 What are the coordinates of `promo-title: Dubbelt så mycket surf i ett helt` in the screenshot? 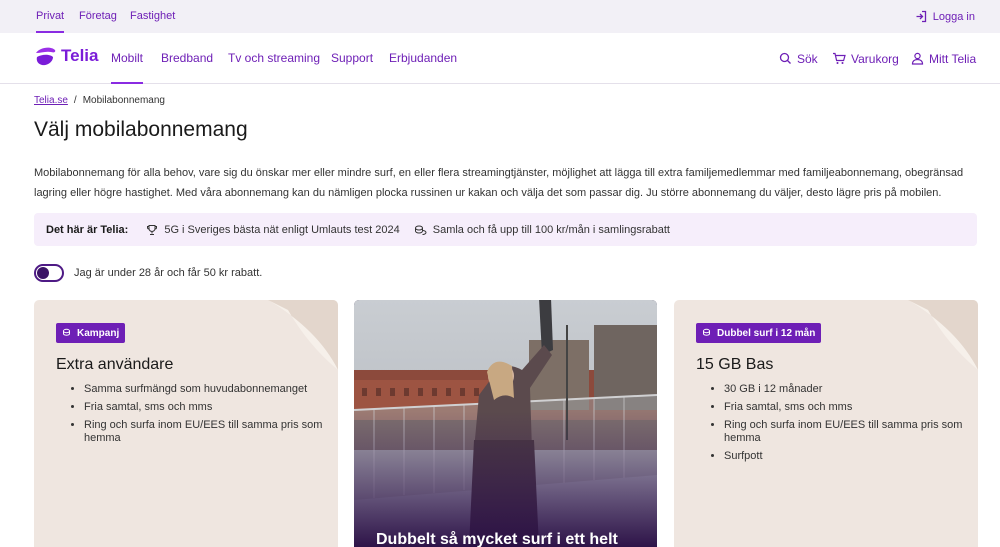 It's located at (497, 539).